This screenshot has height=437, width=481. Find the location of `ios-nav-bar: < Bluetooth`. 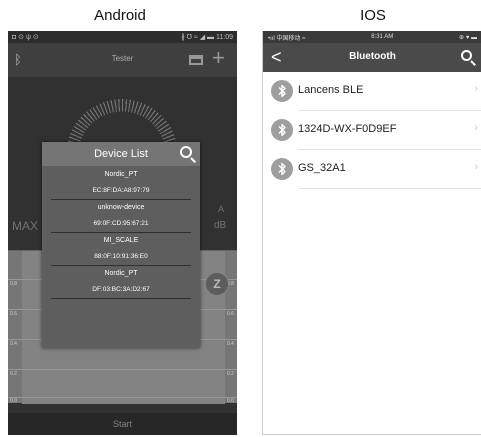

ios-nav-bar: < Bluetooth is located at coordinates (372, 57).